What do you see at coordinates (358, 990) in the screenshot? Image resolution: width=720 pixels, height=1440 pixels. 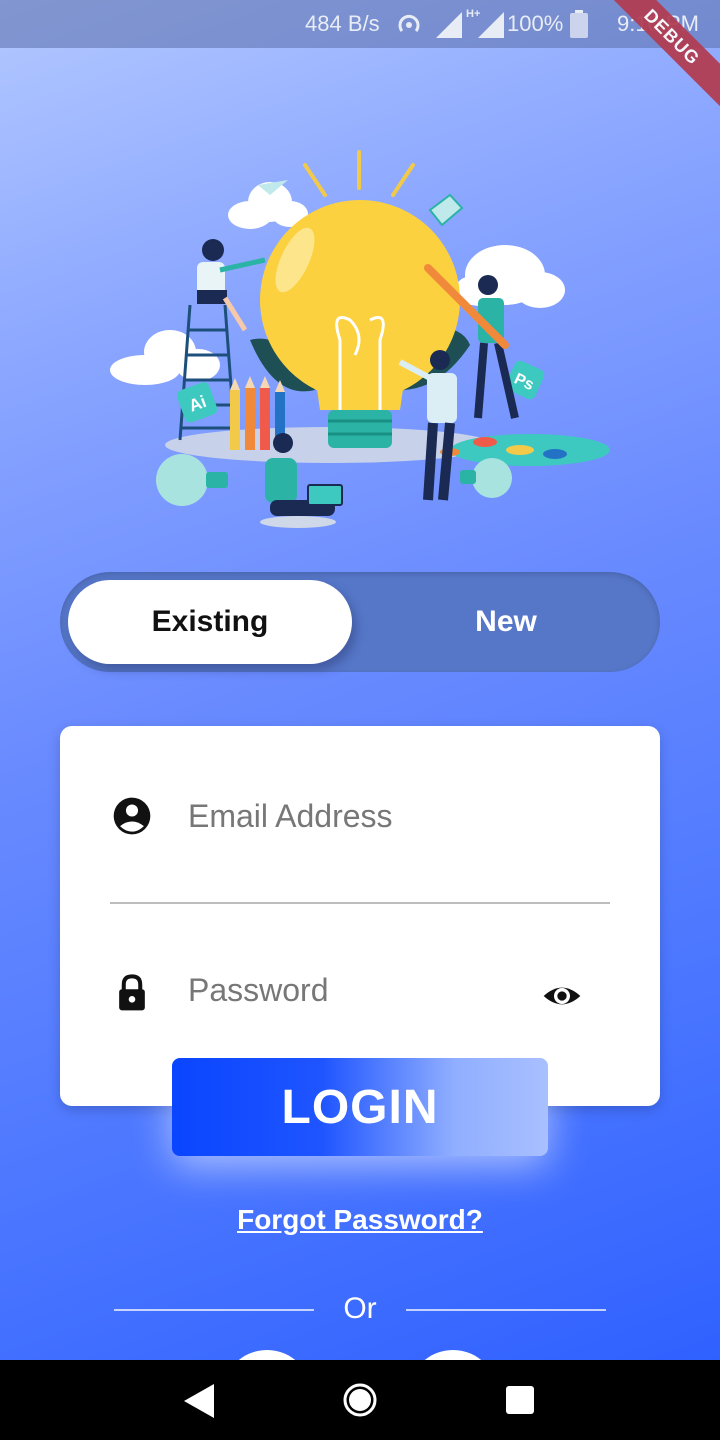 I see `password-field` at bounding box center [358, 990].